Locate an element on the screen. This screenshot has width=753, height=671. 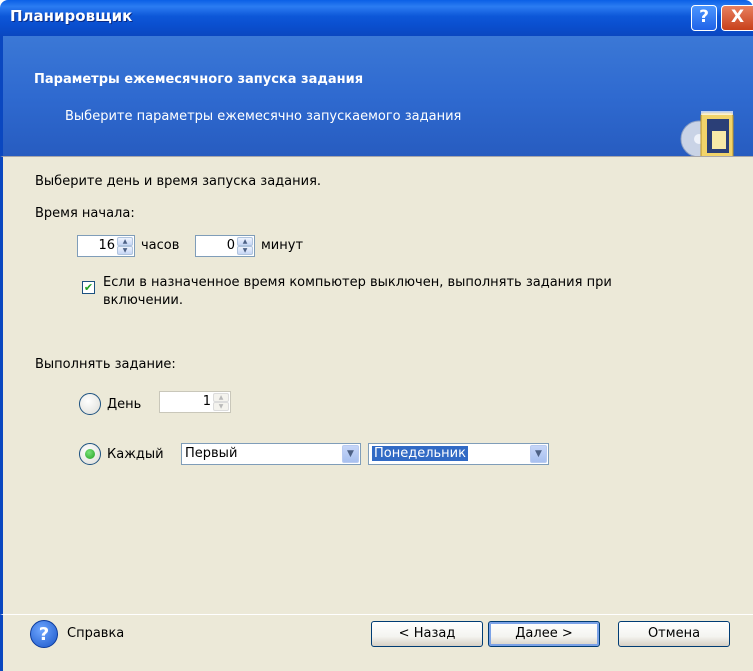
help-icon: ? is located at coordinates (44, 634).